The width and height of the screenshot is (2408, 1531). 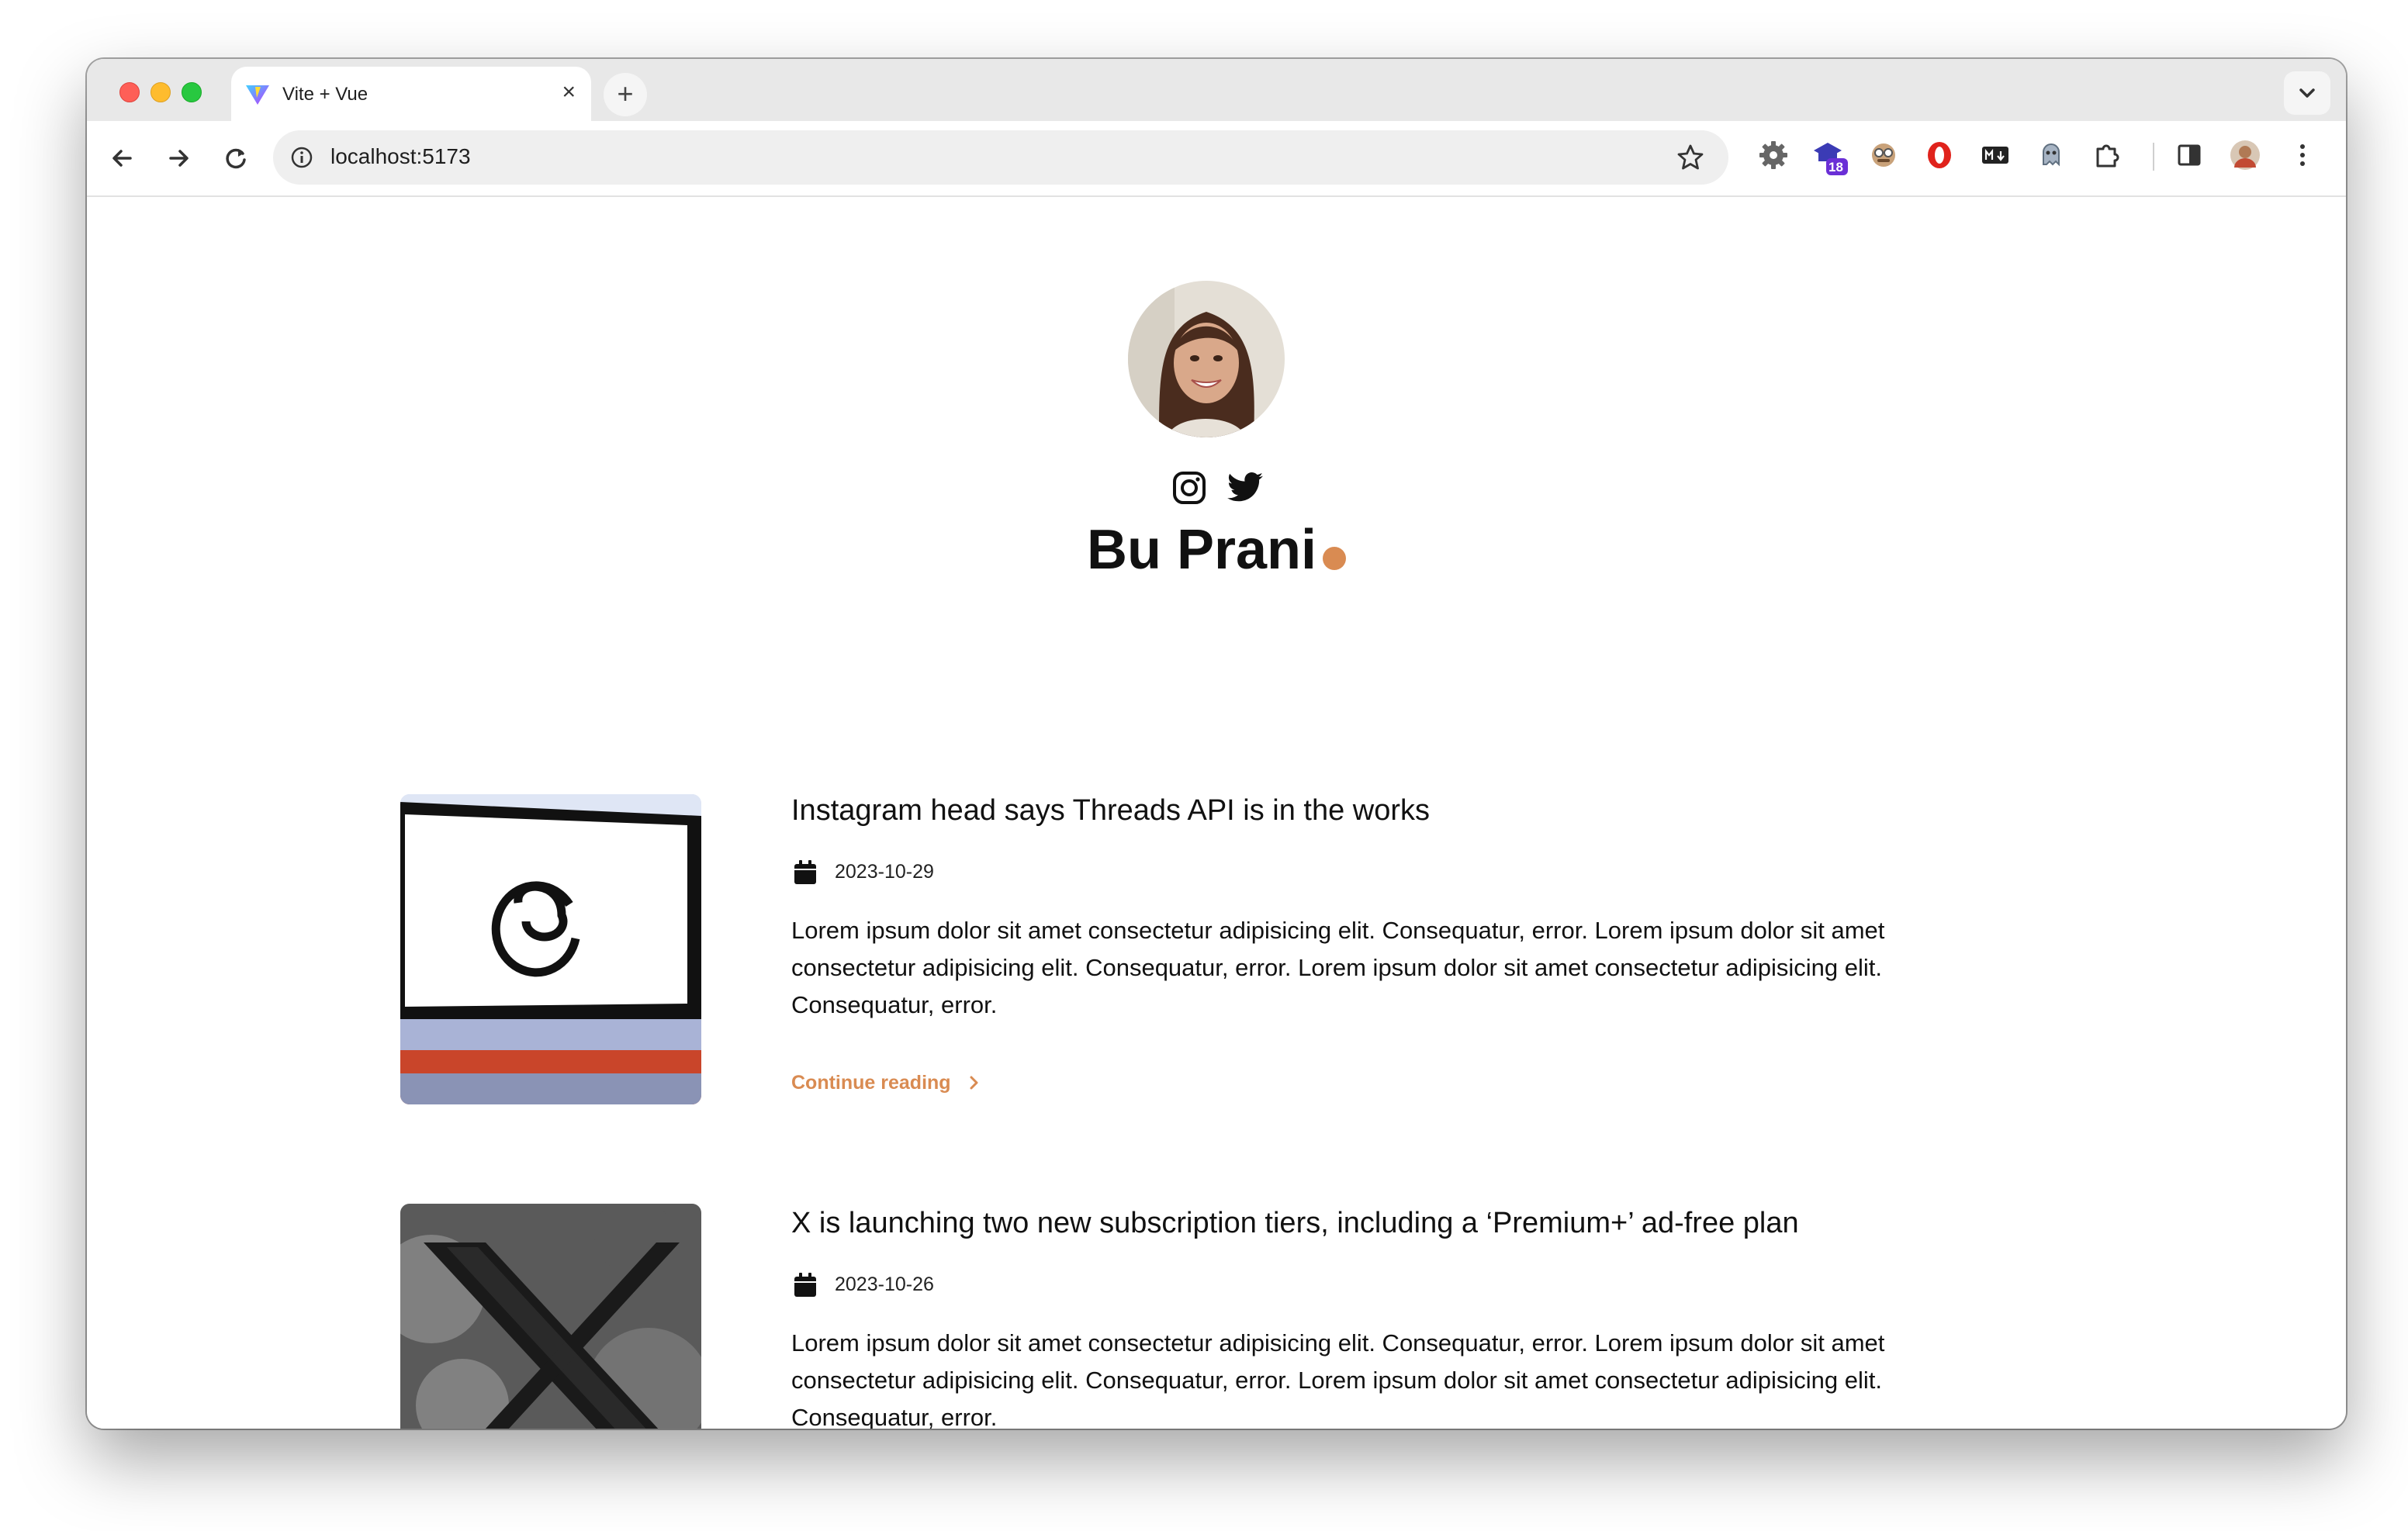 I want to click on new-tab-button: +, so click(x=625, y=94).